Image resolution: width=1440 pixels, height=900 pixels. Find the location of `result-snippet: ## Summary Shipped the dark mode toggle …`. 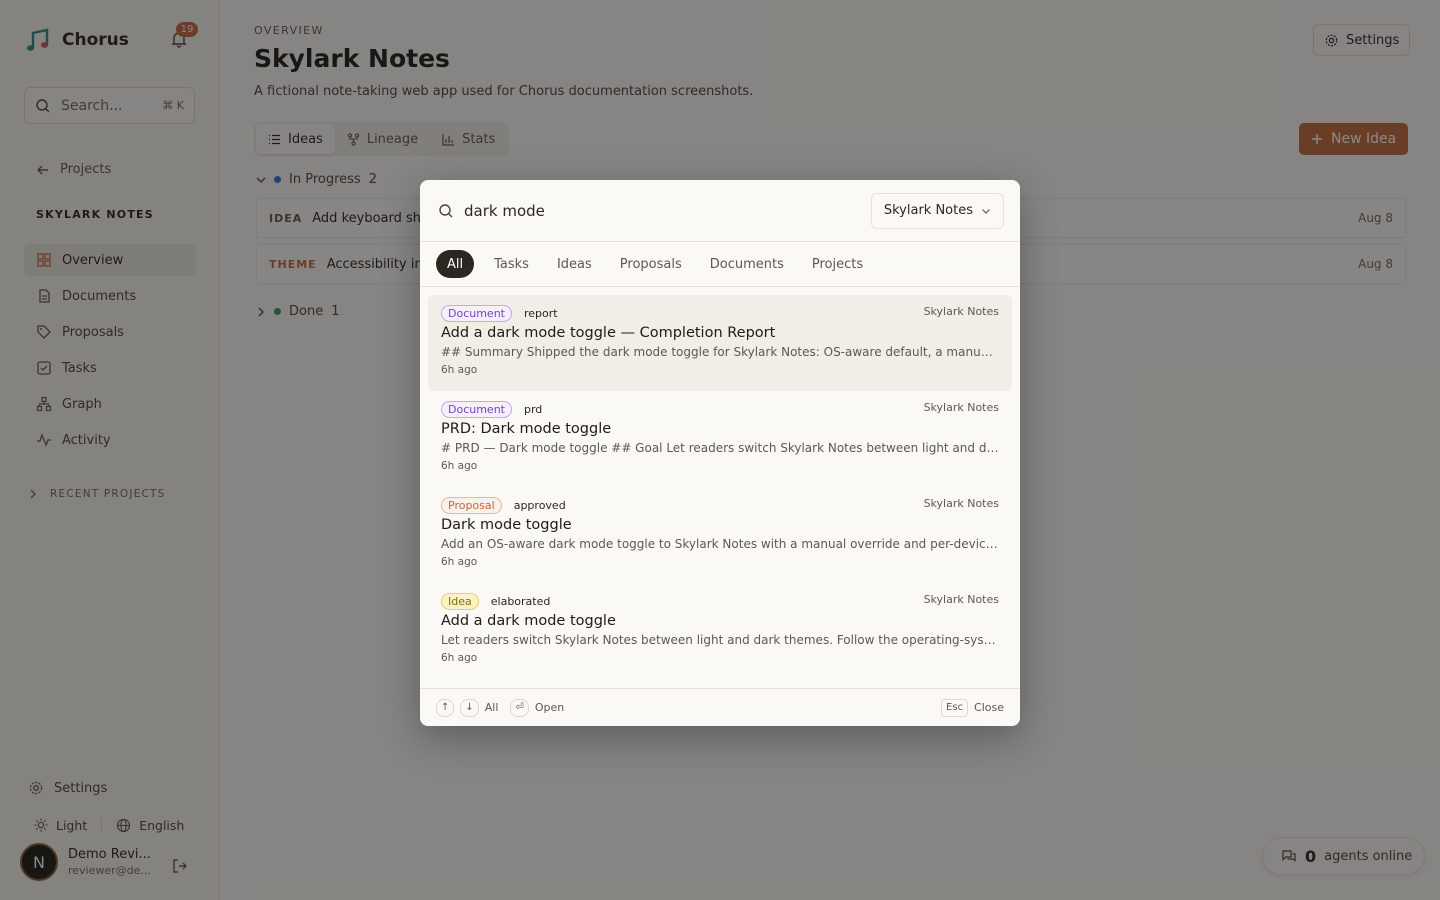

result-snippet: ## Summary Shipped the dark mode toggle … is located at coordinates (720, 352).